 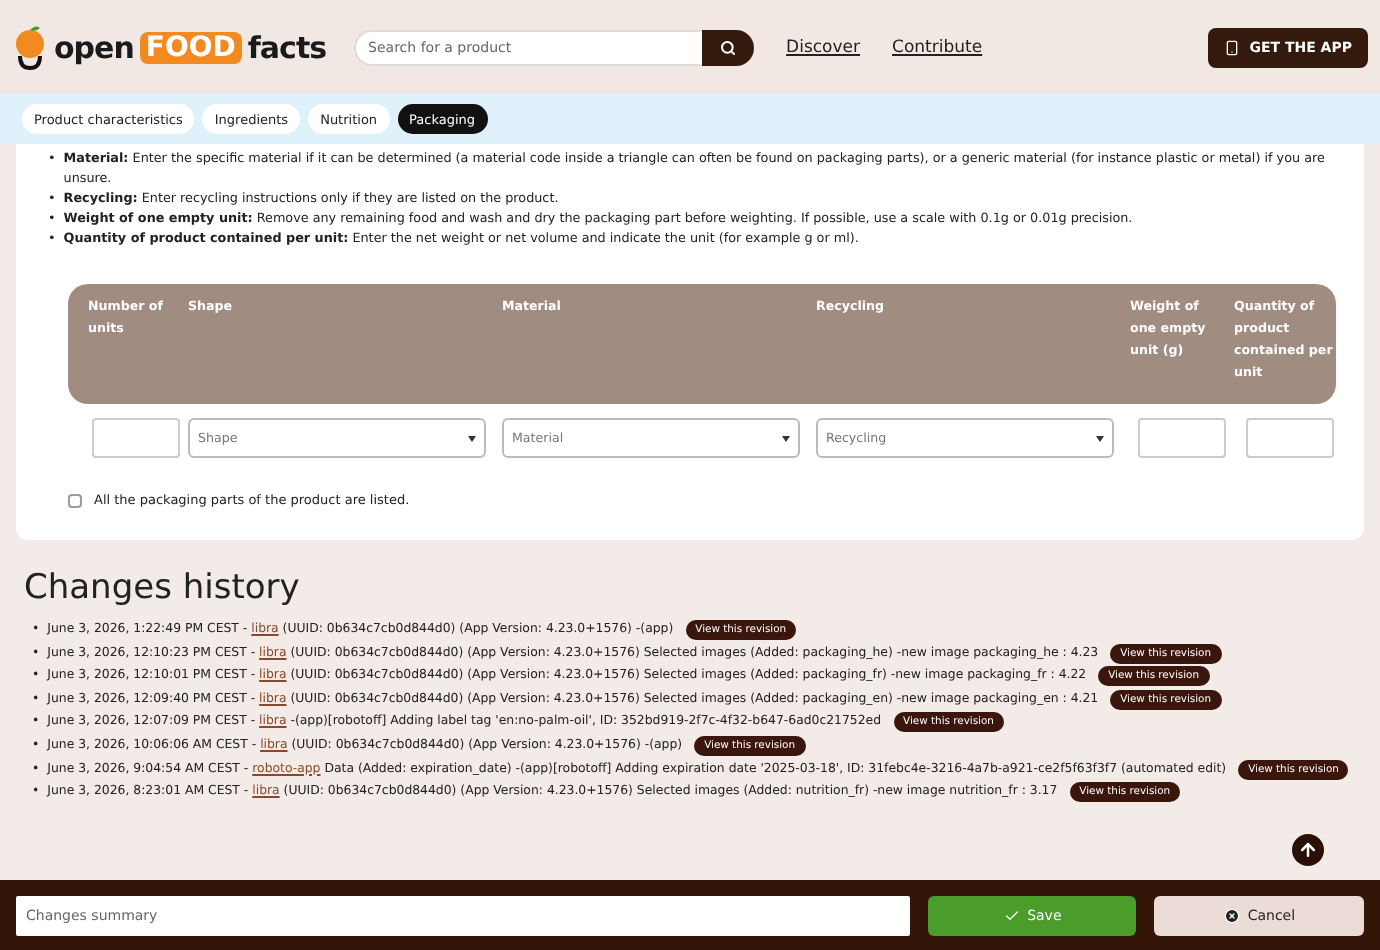 I want to click on logo-text: facts, so click(x=287, y=47).